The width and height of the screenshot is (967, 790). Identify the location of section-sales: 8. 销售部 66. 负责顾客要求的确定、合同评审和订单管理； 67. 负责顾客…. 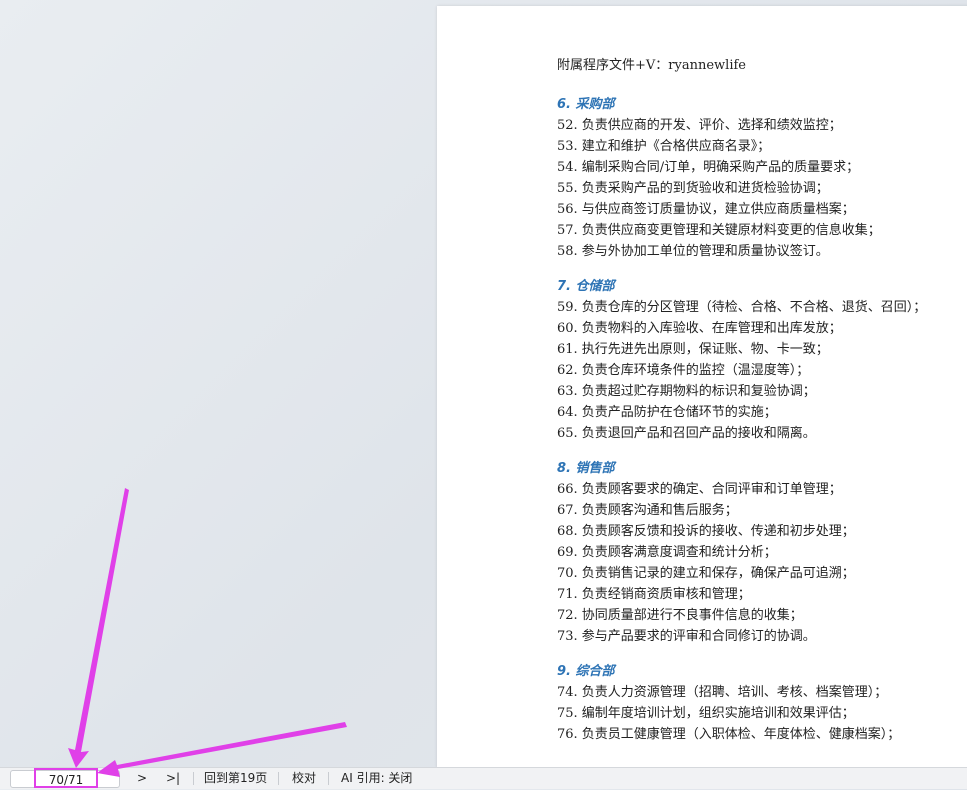
(762, 552).